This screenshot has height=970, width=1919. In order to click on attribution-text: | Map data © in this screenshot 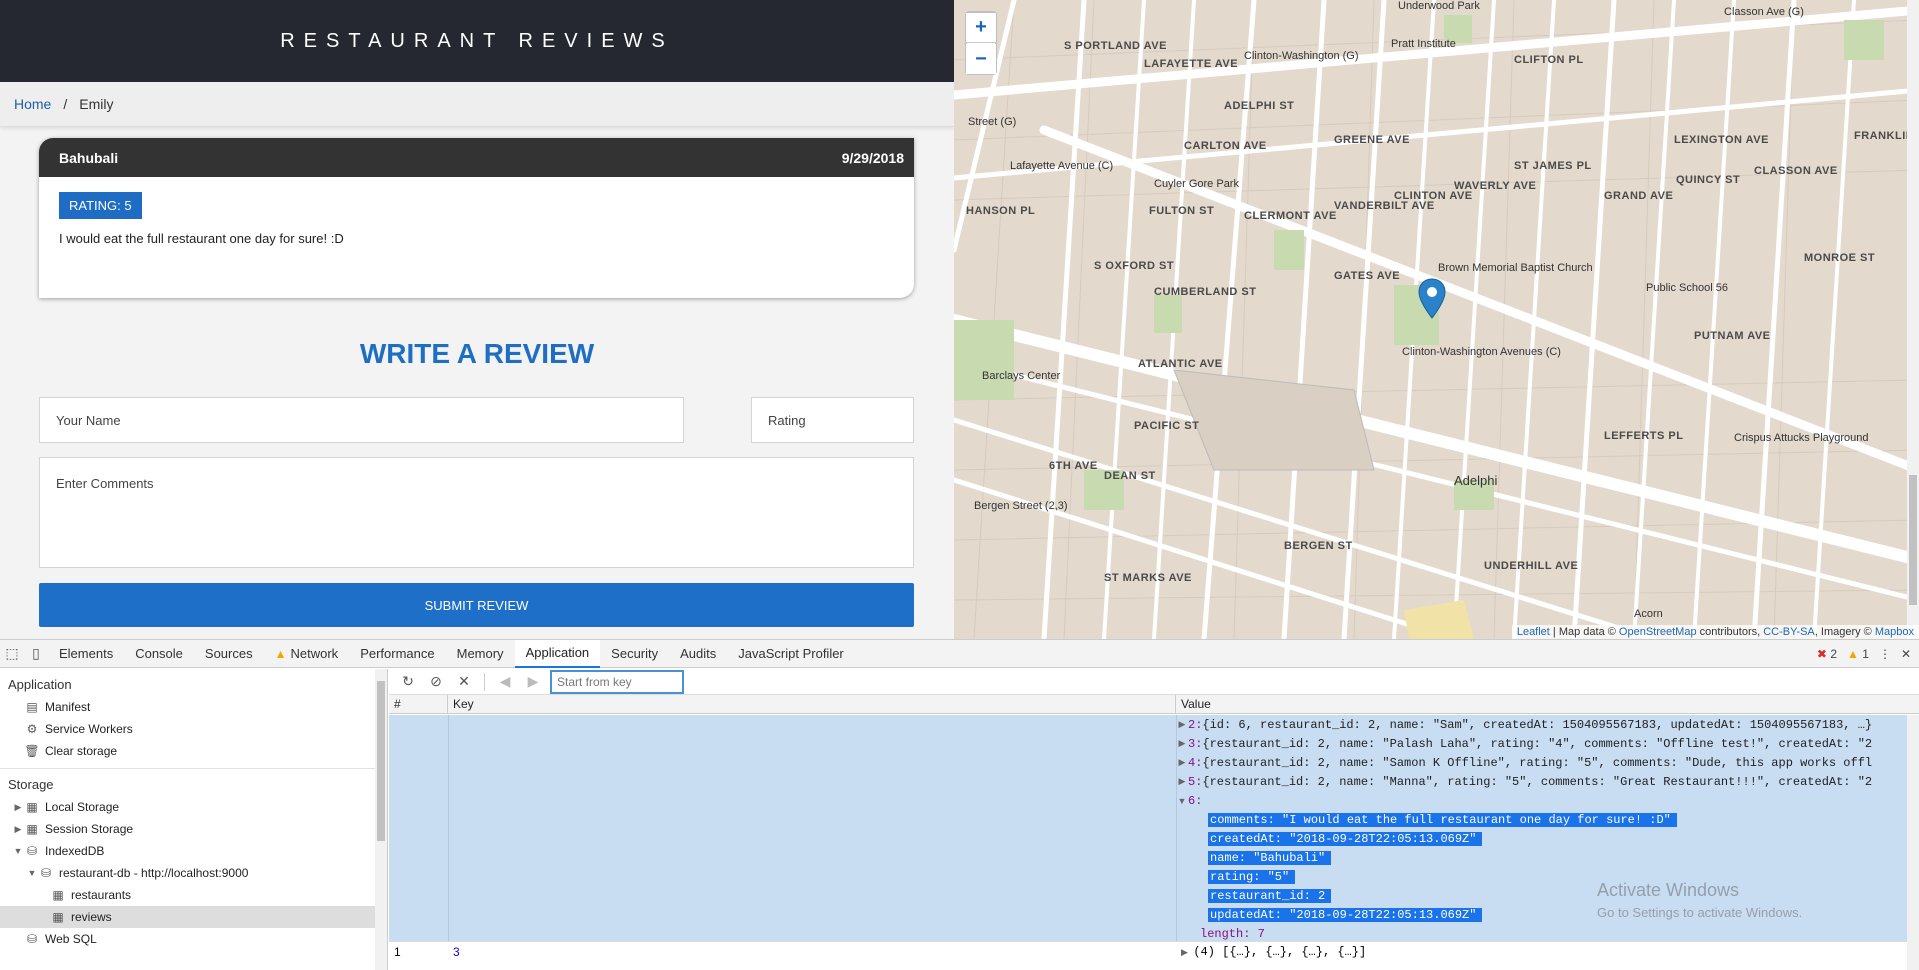, I will do `click(1584, 632)`.